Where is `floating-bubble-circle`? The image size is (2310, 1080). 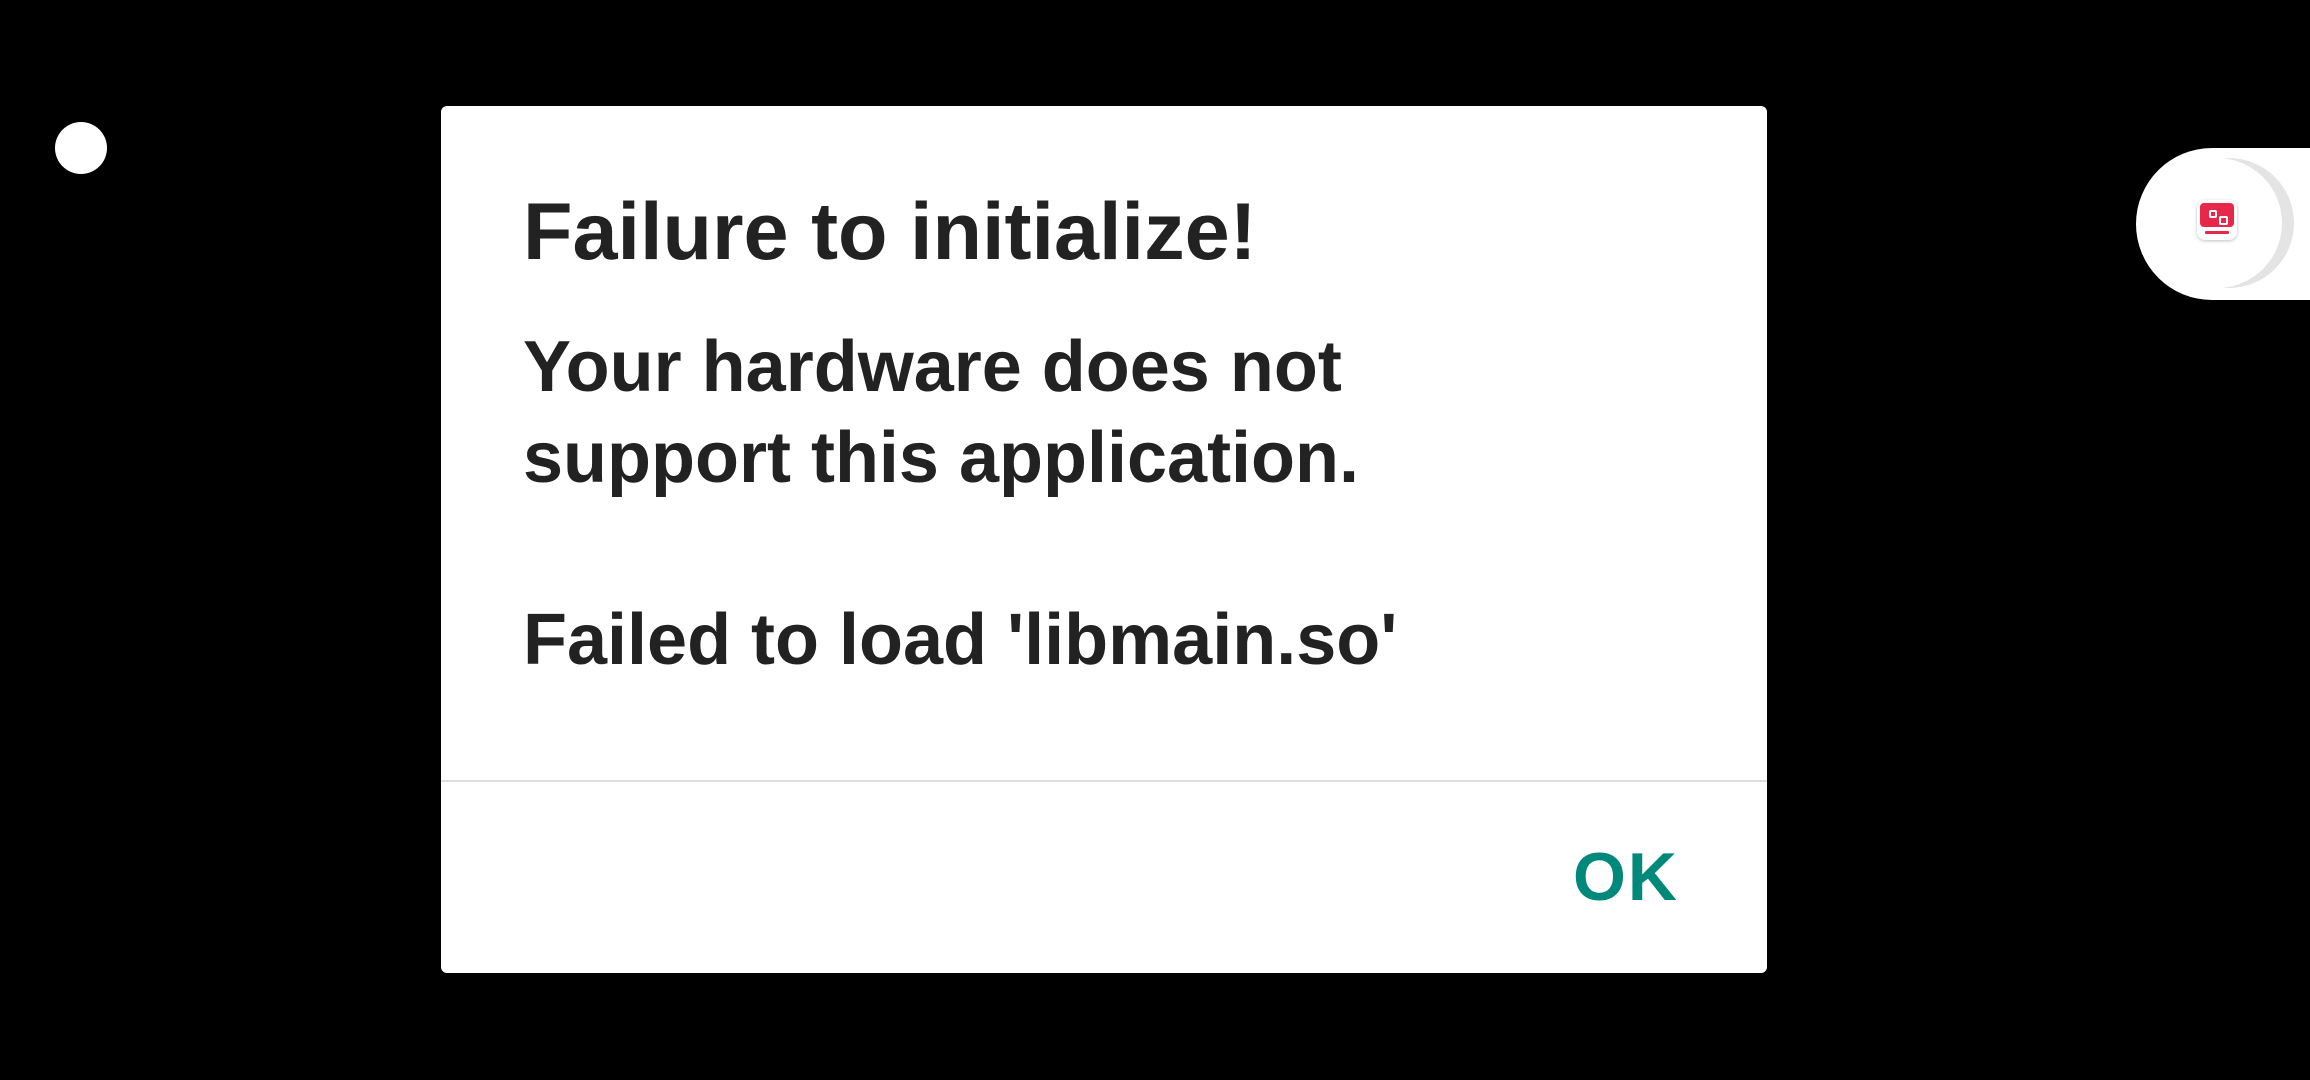 floating-bubble-circle is located at coordinates (2217, 223).